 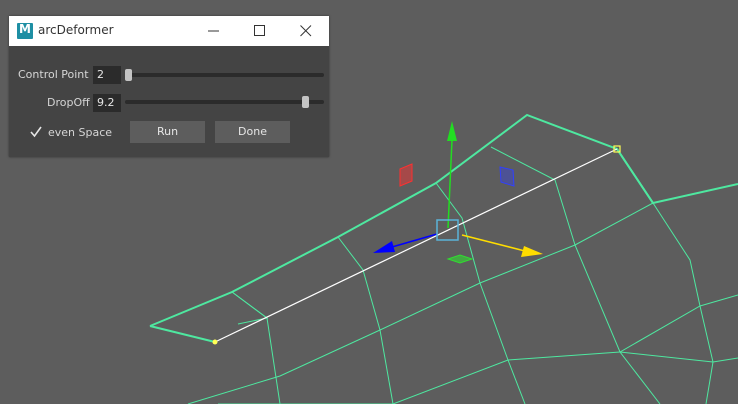 I want to click on dropoff-field: 9.2, so click(x=107, y=103).